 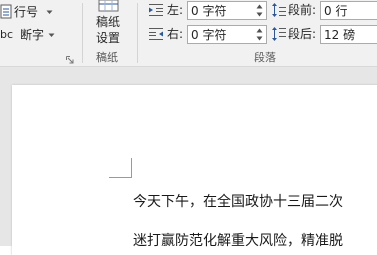 I want to click on hyphenation-icon: bc, so click(x=7, y=34).